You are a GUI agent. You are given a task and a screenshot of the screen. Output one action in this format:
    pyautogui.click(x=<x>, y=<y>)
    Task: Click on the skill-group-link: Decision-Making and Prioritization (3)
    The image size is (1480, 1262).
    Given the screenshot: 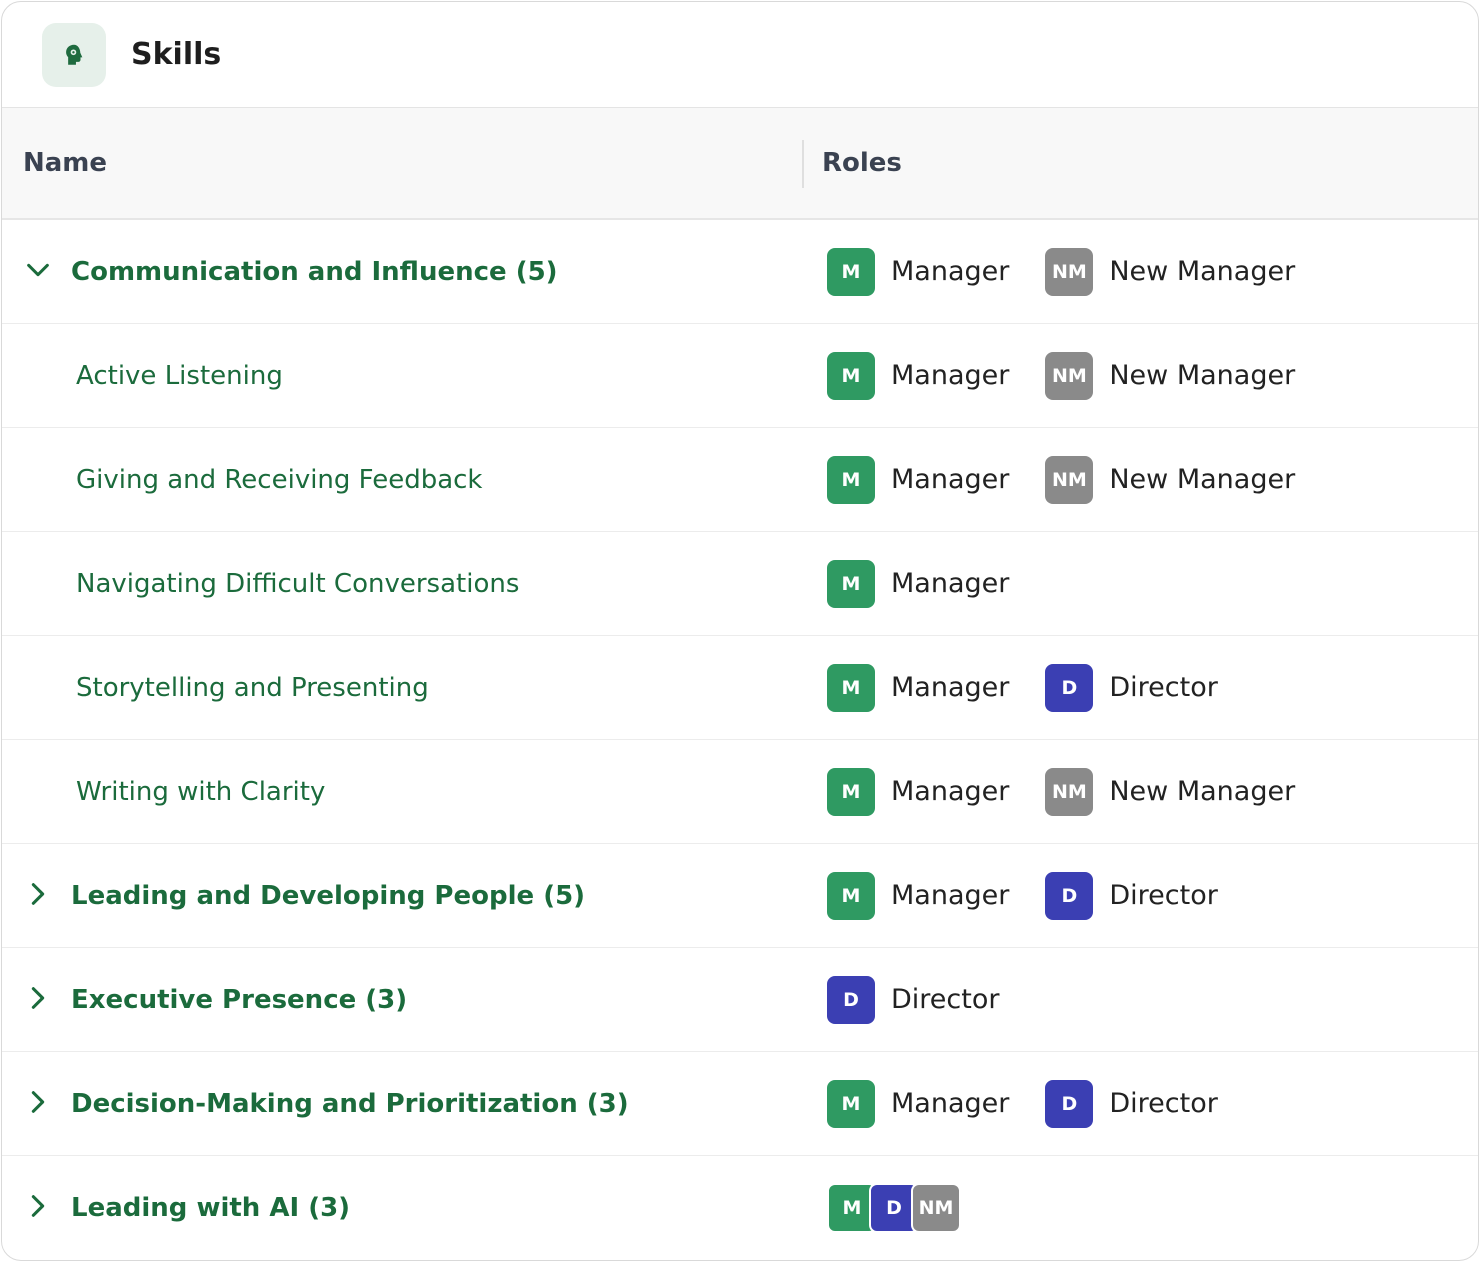 What is the action you would take?
    pyautogui.click(x=350, y=1103)
    